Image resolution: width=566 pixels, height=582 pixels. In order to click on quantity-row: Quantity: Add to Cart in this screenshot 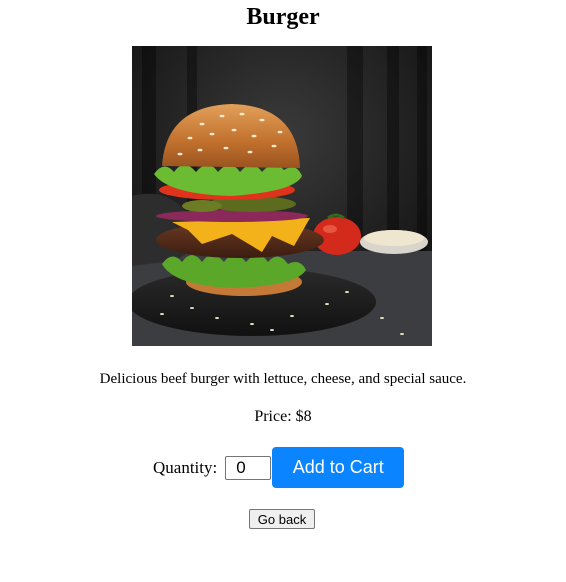, I will do `click(279, 467)`.